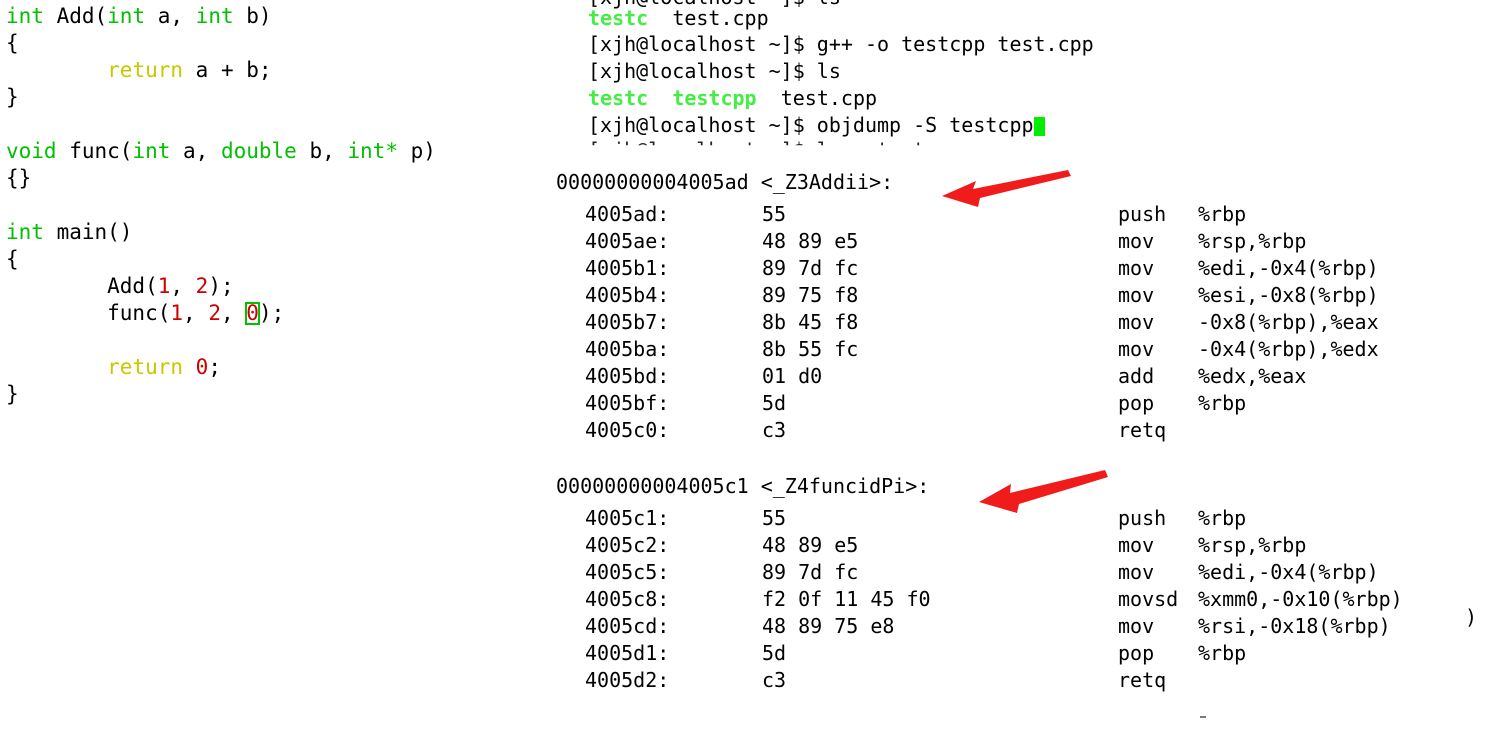  Describe the element at coordinates (627, 599) in the screenshot. I see `instruction-address: 4005c8:` at that location.